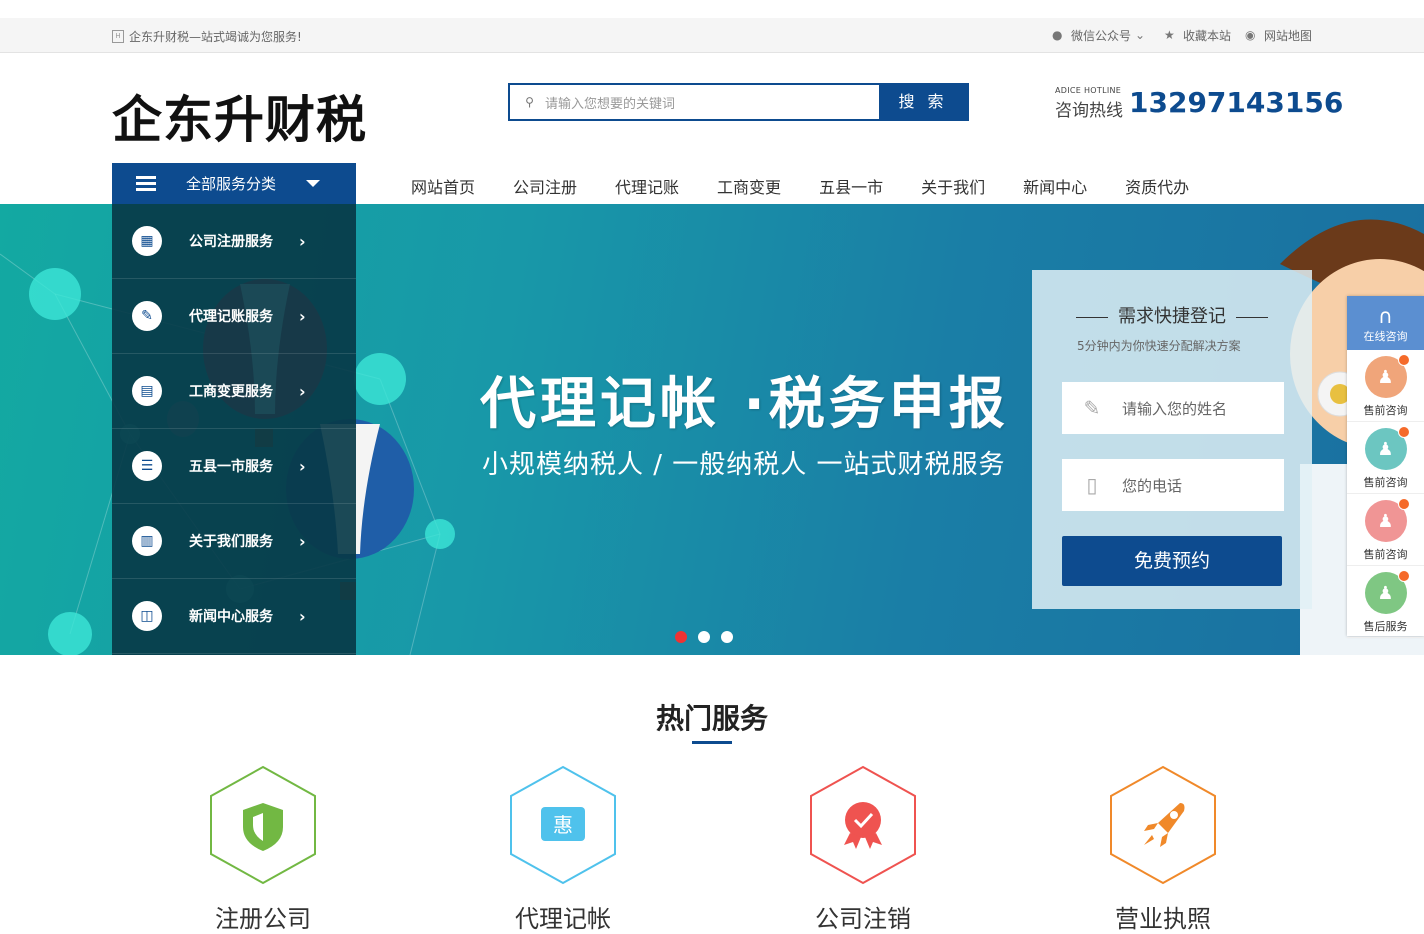  I want to click on phone-field: ▯ 您的电话, so click(1173, 485).